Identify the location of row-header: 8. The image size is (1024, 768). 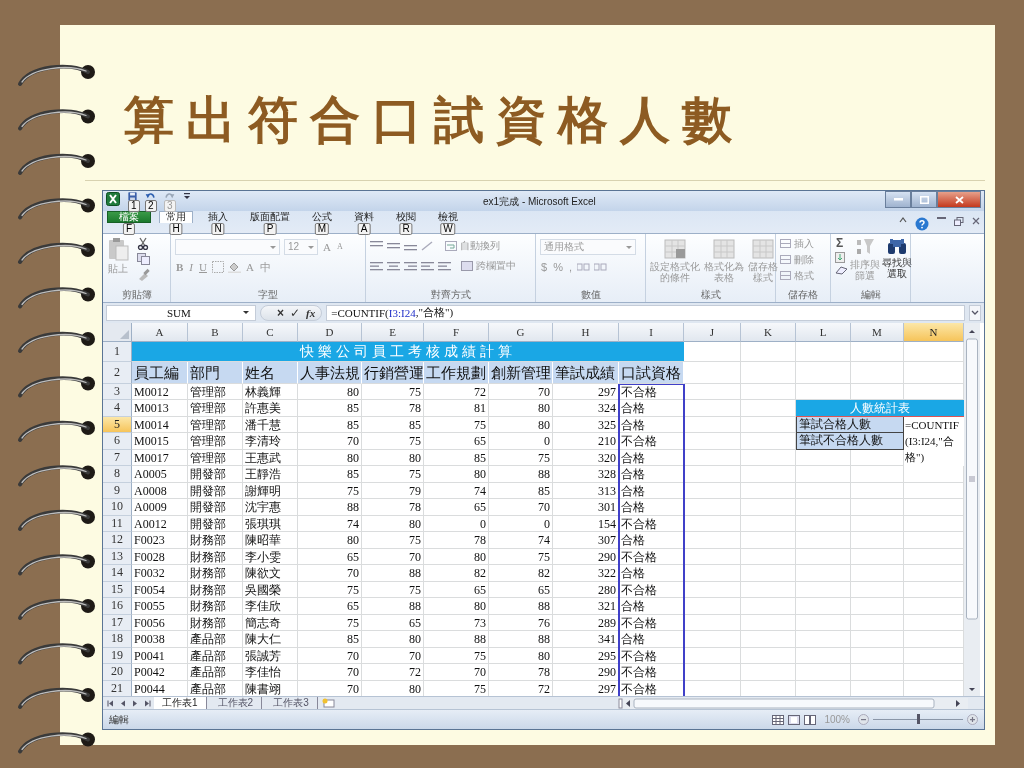
(117, 474).